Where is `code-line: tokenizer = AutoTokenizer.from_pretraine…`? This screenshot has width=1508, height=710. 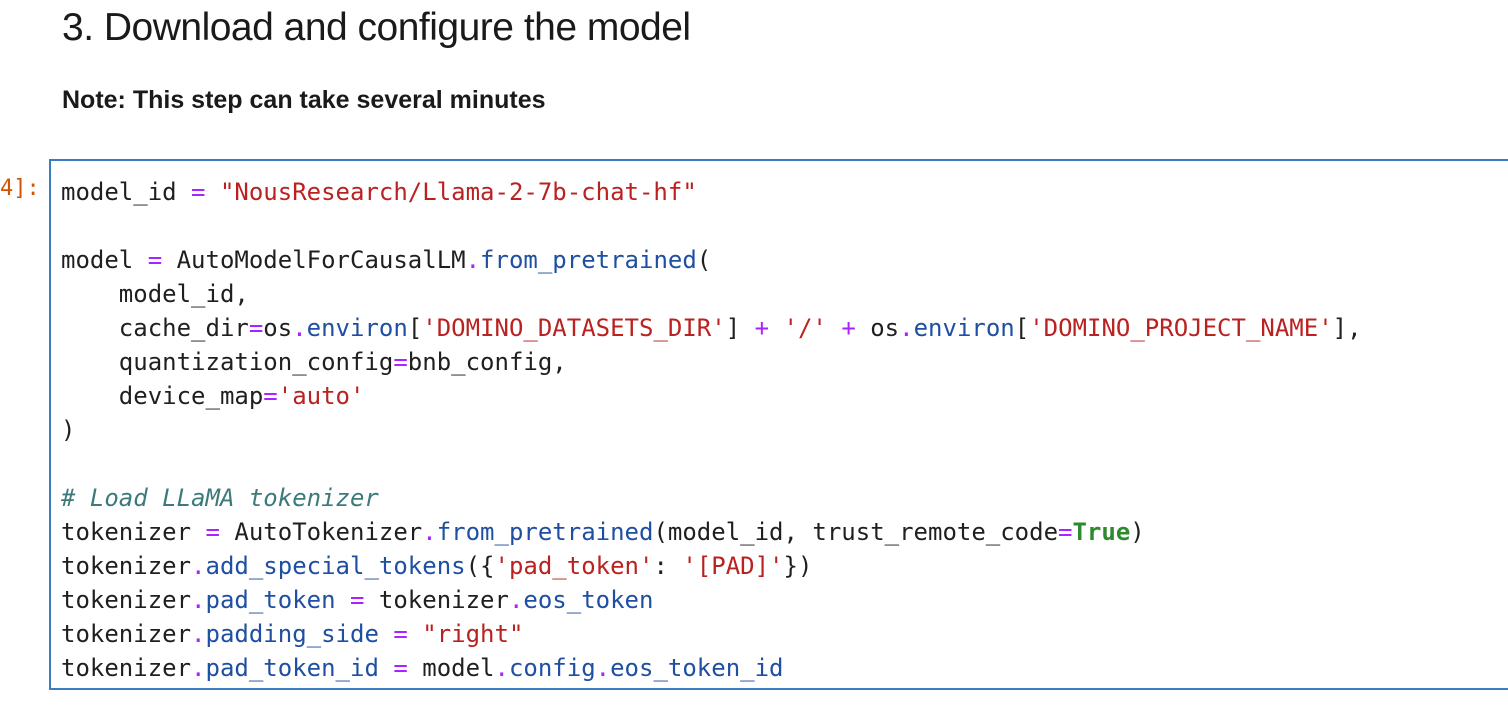 code-line: tokenizer = AutoTokenizer.from_pretraine… is located at coordinates (711, 532).